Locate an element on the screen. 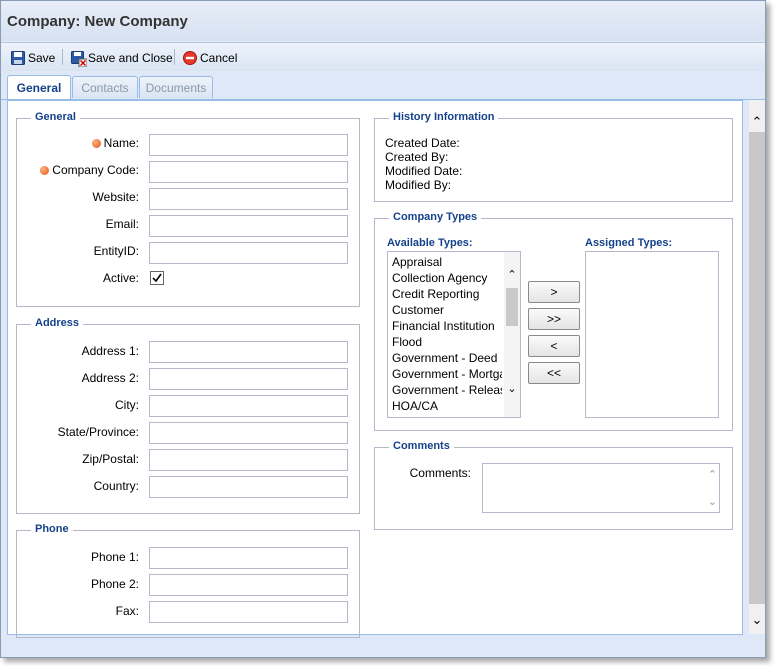 The image size is (778, 666). available-type-item: Government - Release is located at coordinates (445, 390).